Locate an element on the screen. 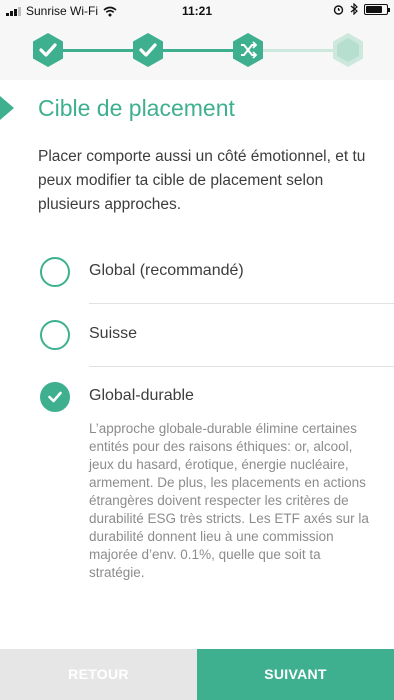 The image size is (394, 700). step-1-complete is located at coordinates (48, 50).